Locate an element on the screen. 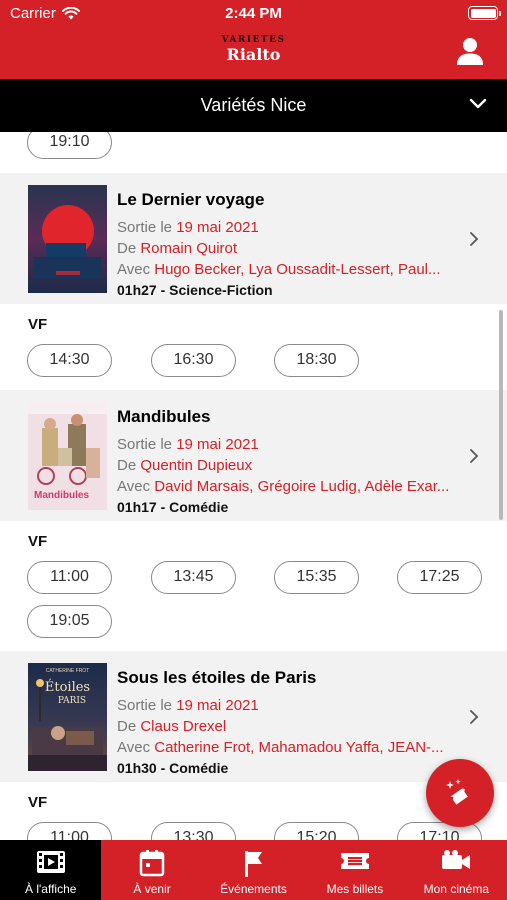 This screenshot has height=900, width=507. status-bar: Carrier 2:44 PM is located at coordinates (253, 14).